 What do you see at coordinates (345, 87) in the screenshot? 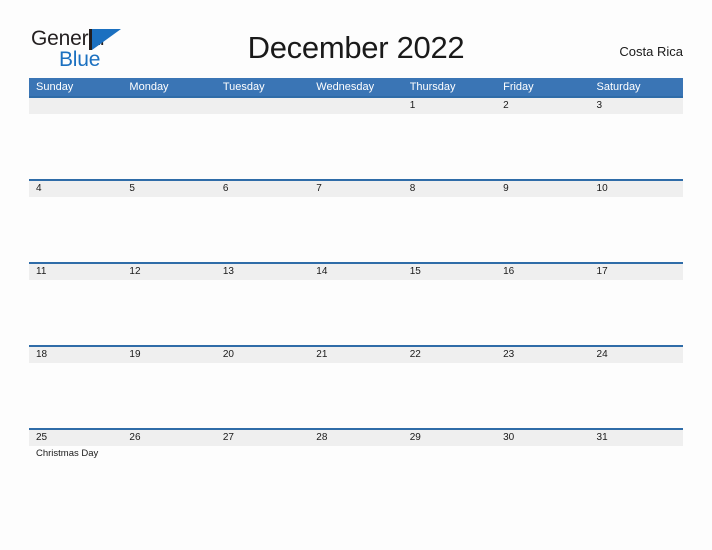
I see `weekday-wednesday: Wednesday` at bounding box center [345, 87].